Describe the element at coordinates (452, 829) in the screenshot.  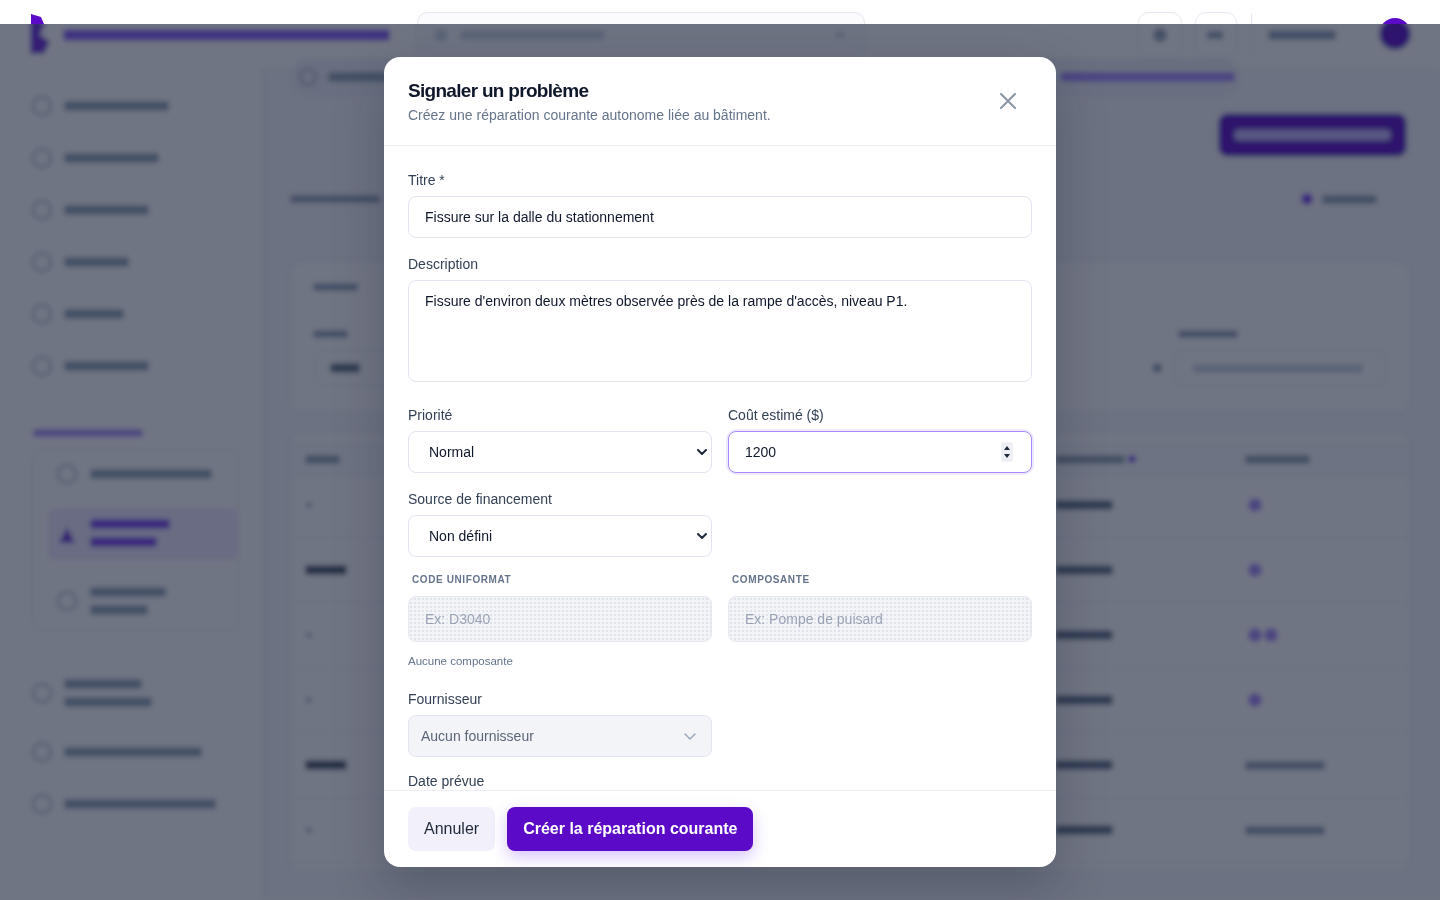
I see `cancel-button: Annuler` at that location.